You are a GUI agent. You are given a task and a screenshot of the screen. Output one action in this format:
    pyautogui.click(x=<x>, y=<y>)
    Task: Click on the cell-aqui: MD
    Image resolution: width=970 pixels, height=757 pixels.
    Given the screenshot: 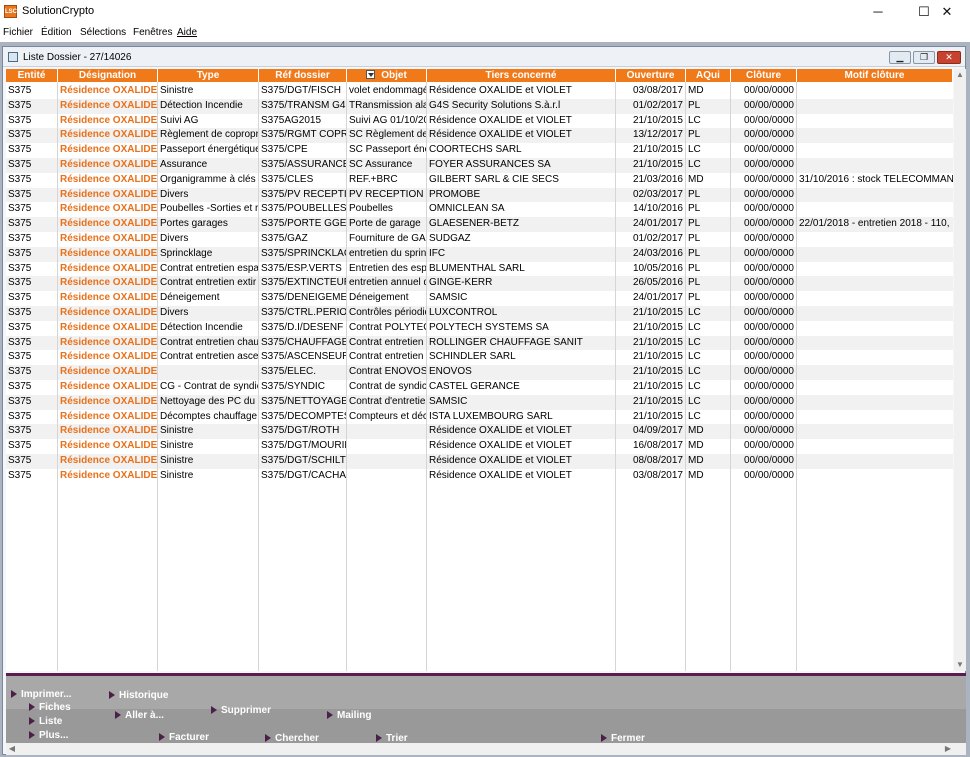 What is the action you would take?
    pyautogui.click(x=696, y=431)
    